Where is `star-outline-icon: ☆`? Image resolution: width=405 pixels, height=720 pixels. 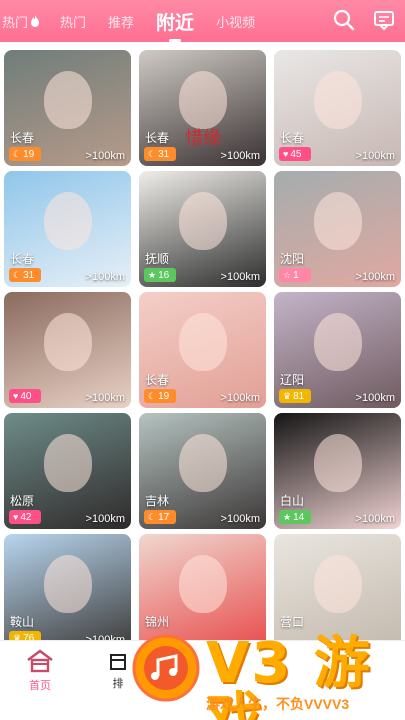
star-outline-icon: ☆ is located at coordinates (287, 274).